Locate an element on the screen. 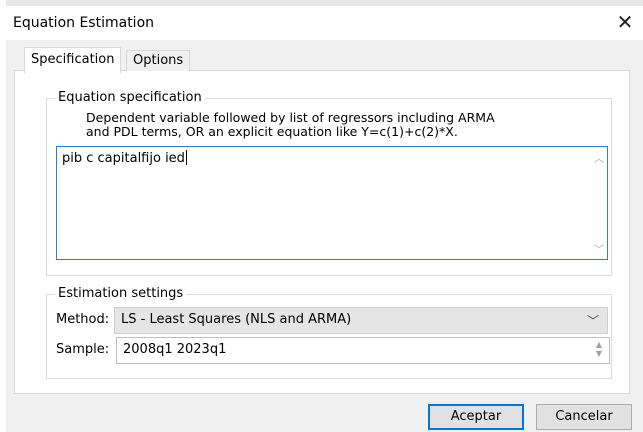  estimation-group-label: Estimation settings is located at coordinates (121, 294).